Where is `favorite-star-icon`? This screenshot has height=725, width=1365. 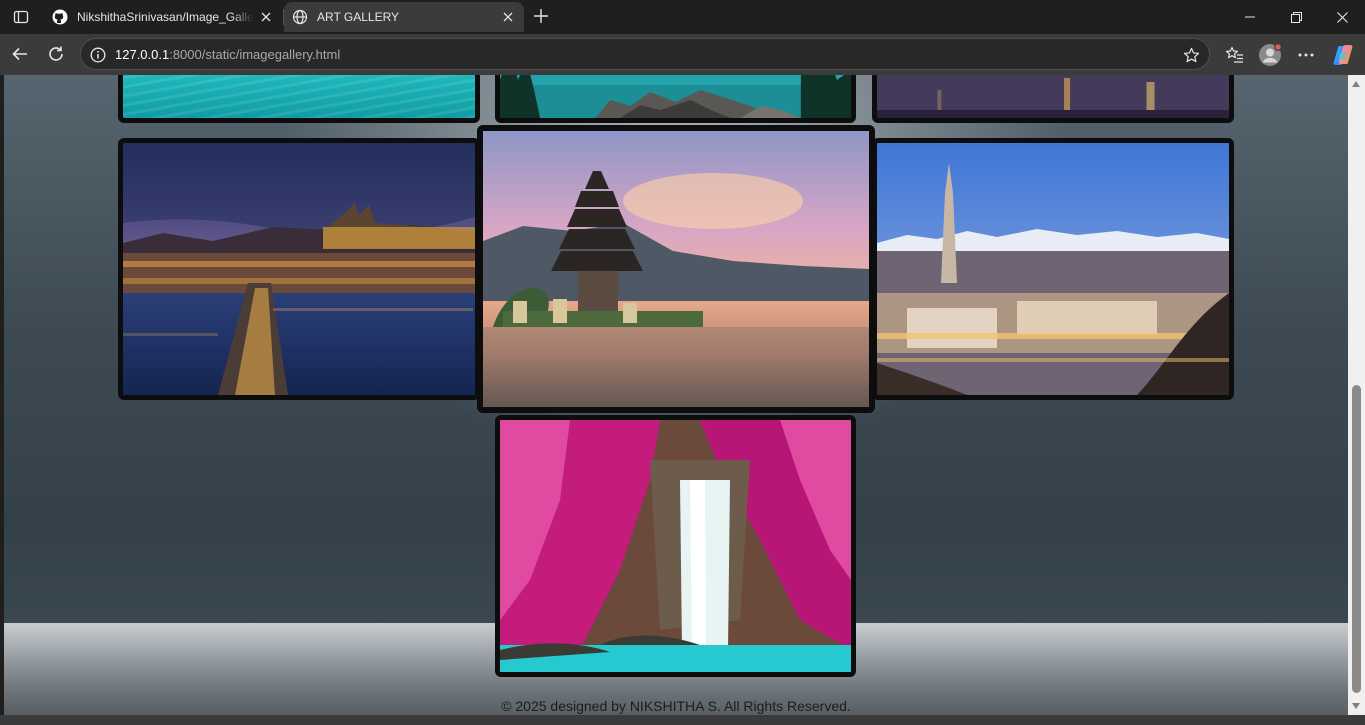
favorite-star-icon is located at coordinates (1191, 55).